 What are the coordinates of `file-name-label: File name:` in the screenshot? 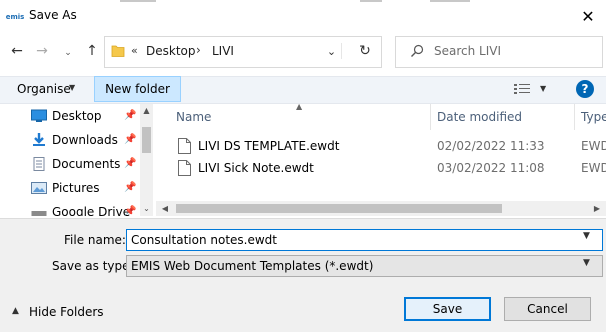 It's located at (95, 240).